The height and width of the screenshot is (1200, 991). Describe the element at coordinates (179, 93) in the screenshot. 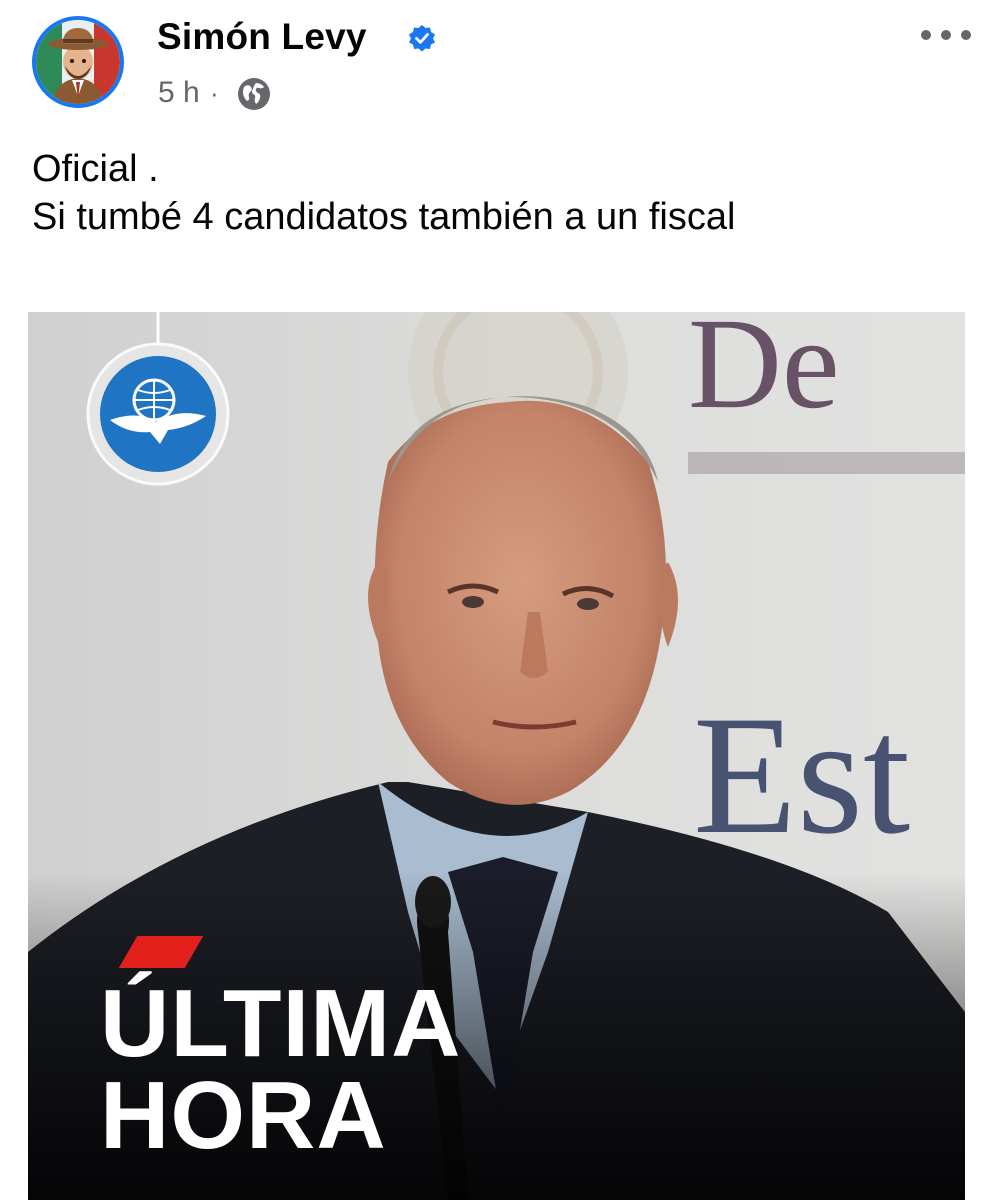

I see `post-timestamp: 5 h` at that location.